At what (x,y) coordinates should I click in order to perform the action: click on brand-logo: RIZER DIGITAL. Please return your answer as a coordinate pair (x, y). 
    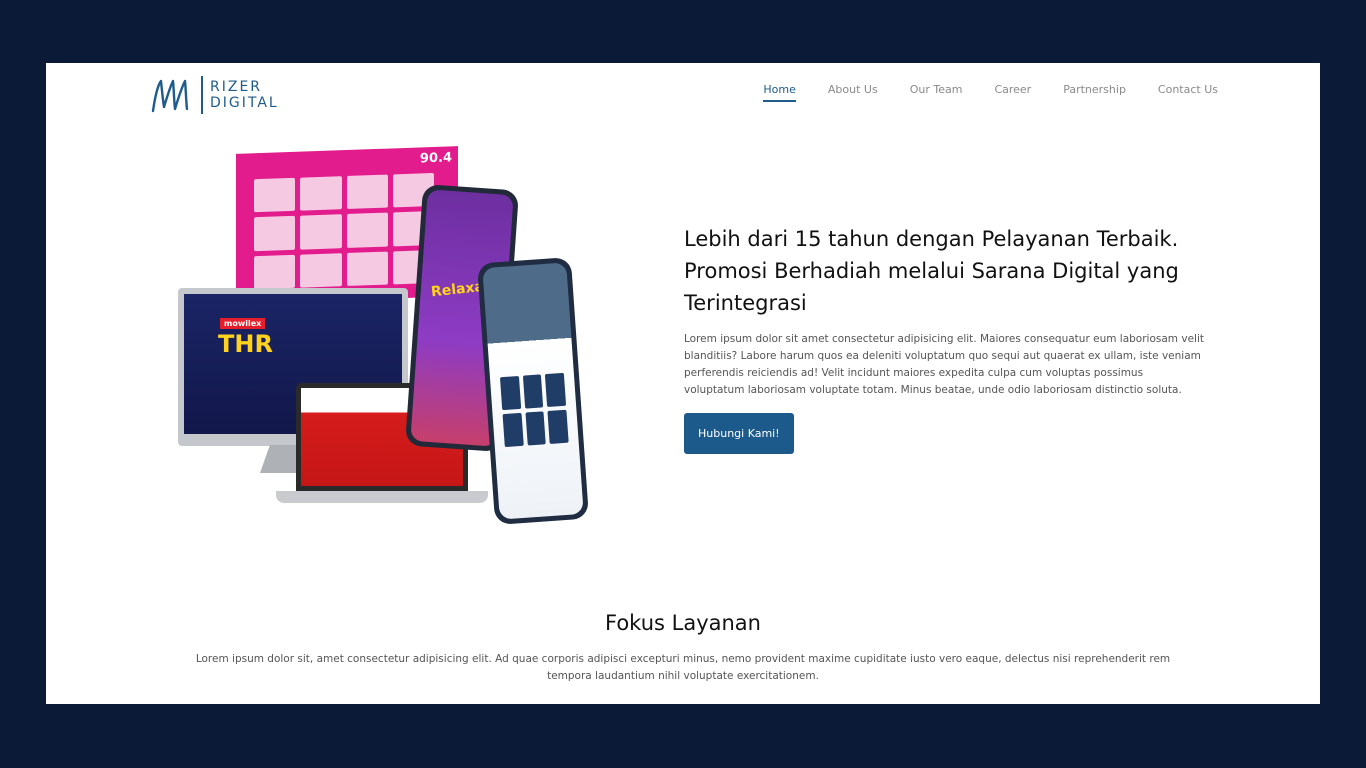
    Looking at the image, I should click on (214, 95).